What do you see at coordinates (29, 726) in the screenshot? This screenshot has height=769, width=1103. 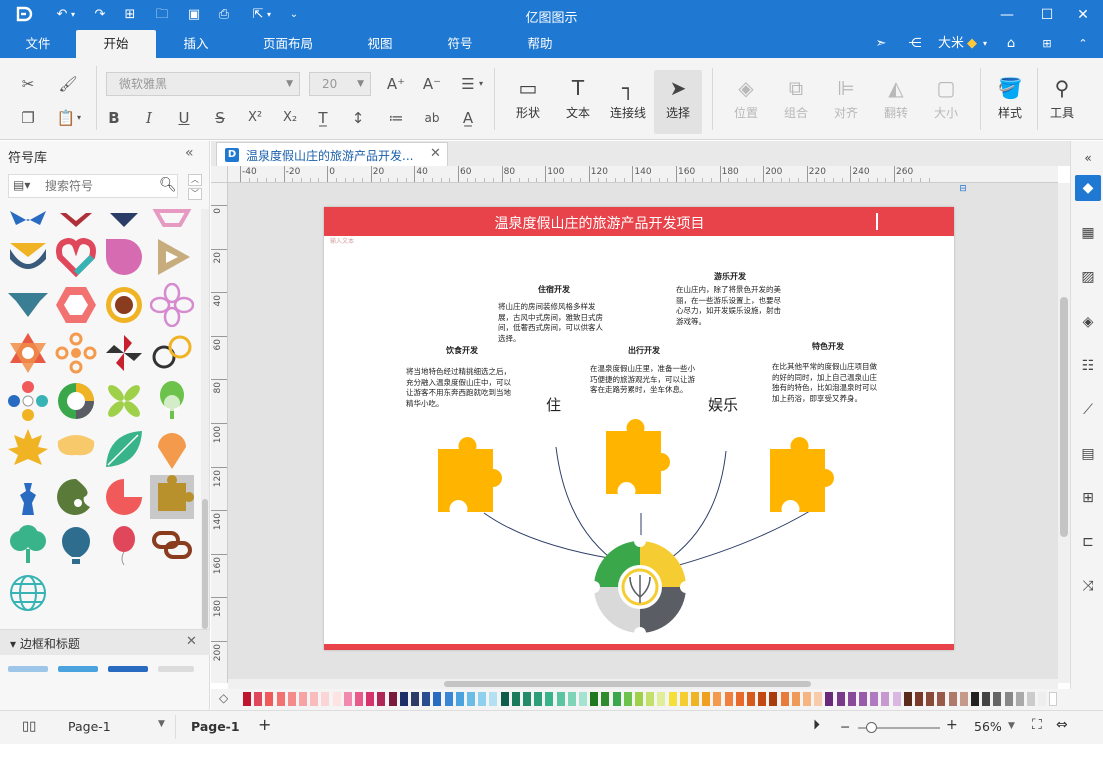 I see `page-panel-icon: ▯▯` at bounding box center [29, 726].